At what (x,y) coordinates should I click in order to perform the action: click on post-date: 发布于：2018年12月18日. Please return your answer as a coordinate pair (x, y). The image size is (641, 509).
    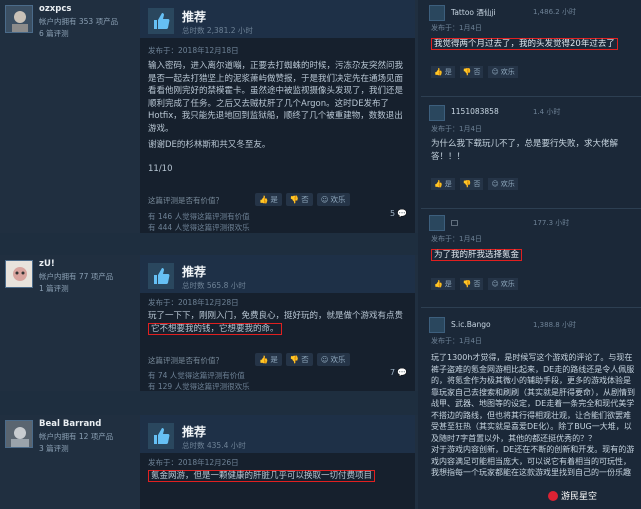
    Looking at the image, I should click on (193, 50).